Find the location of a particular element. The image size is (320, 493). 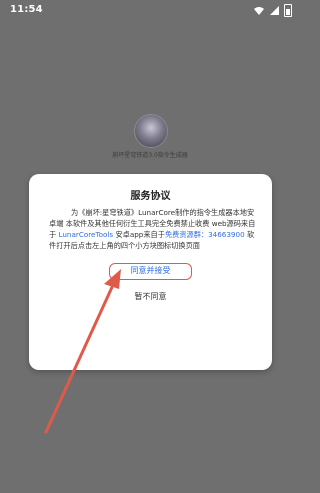

body-text-2: 安卓app来自于 is located at coordinates (139, 234).